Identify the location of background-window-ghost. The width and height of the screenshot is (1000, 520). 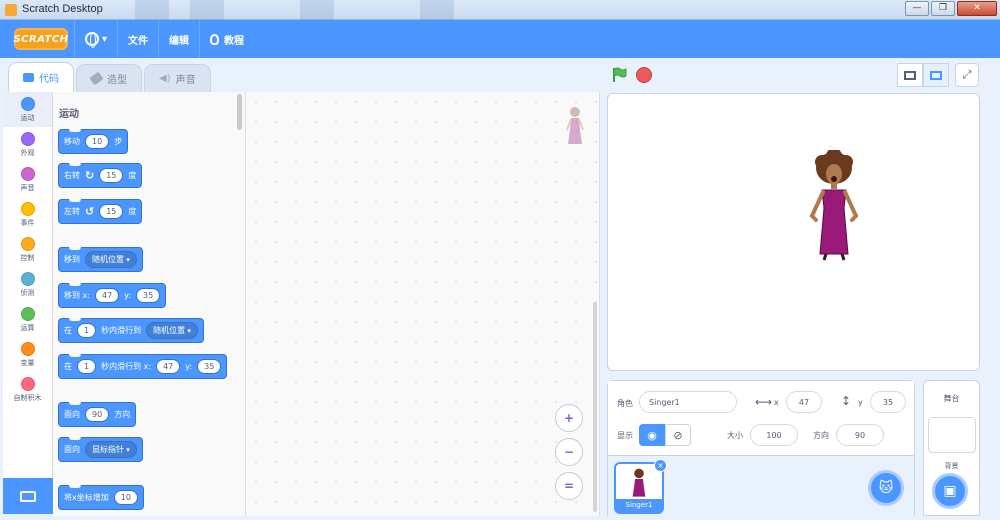
(317, 10).